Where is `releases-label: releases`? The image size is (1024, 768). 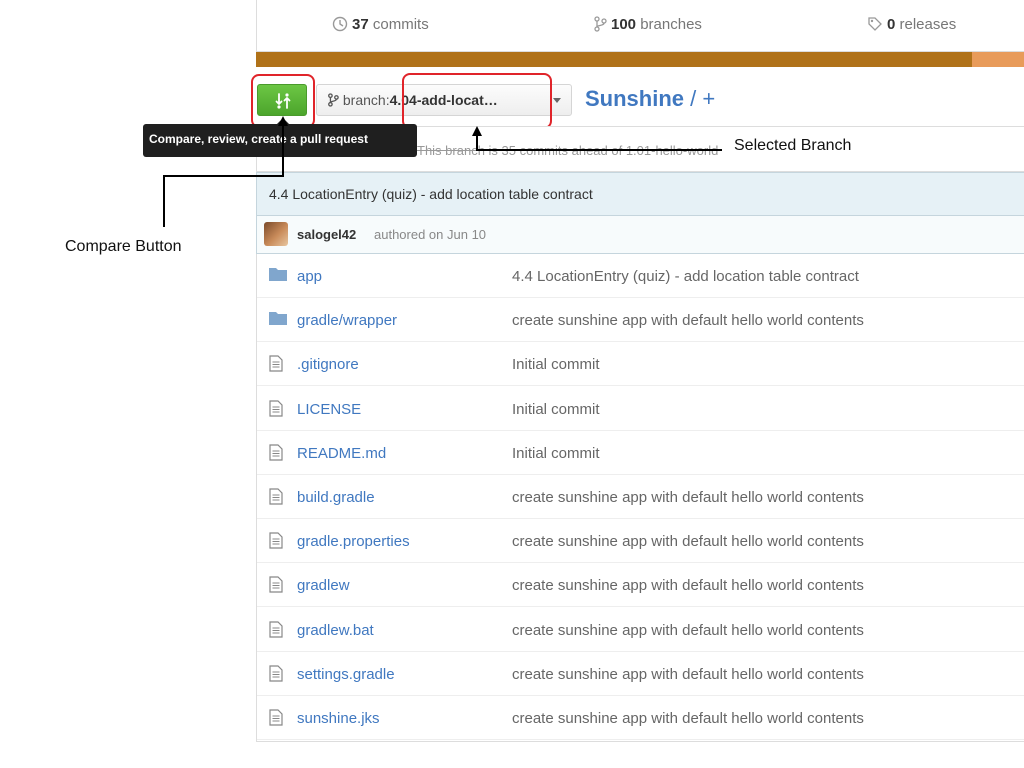 releases-label: releases is located at coordinates (928, 24).